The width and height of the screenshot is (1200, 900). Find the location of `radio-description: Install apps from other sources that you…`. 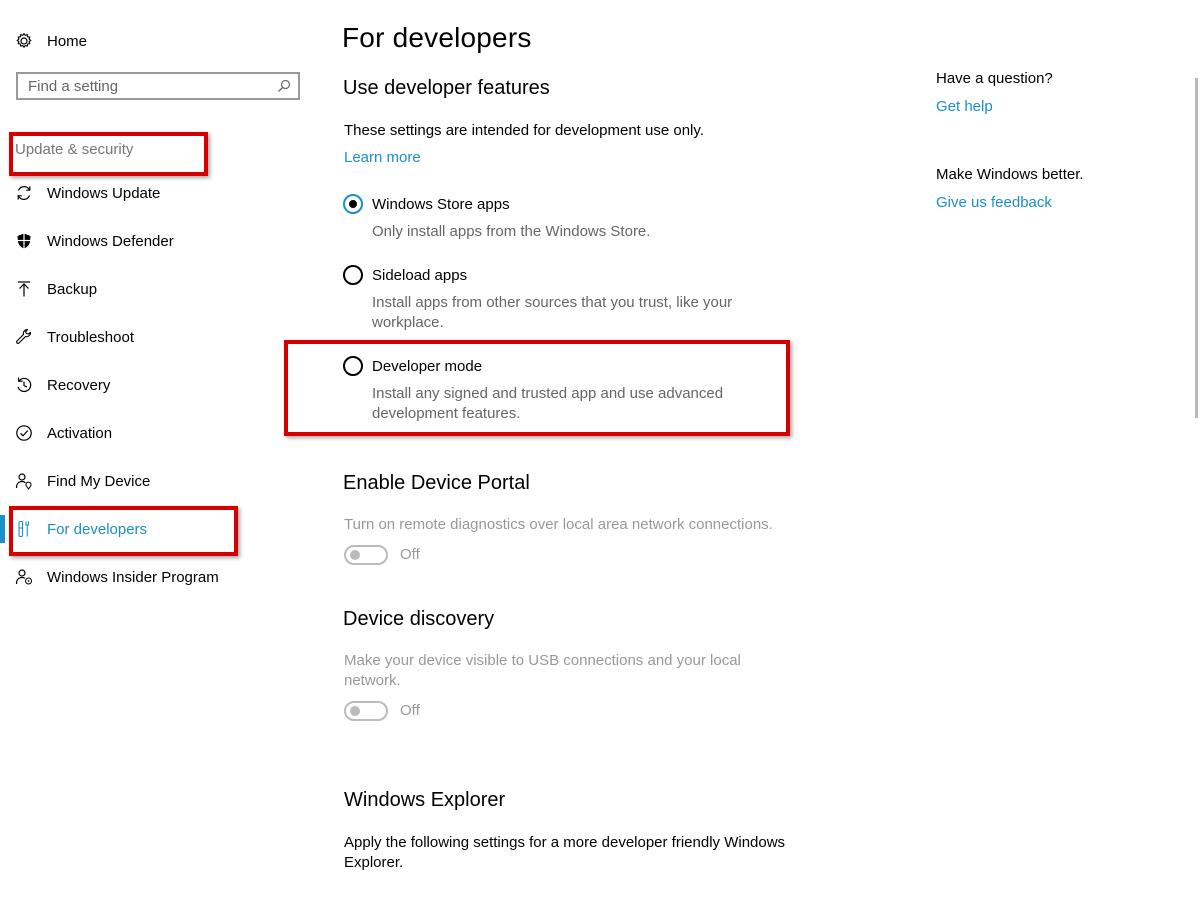

radio-description: Install apps from other sources that you… is located at coordinates (552, 312).